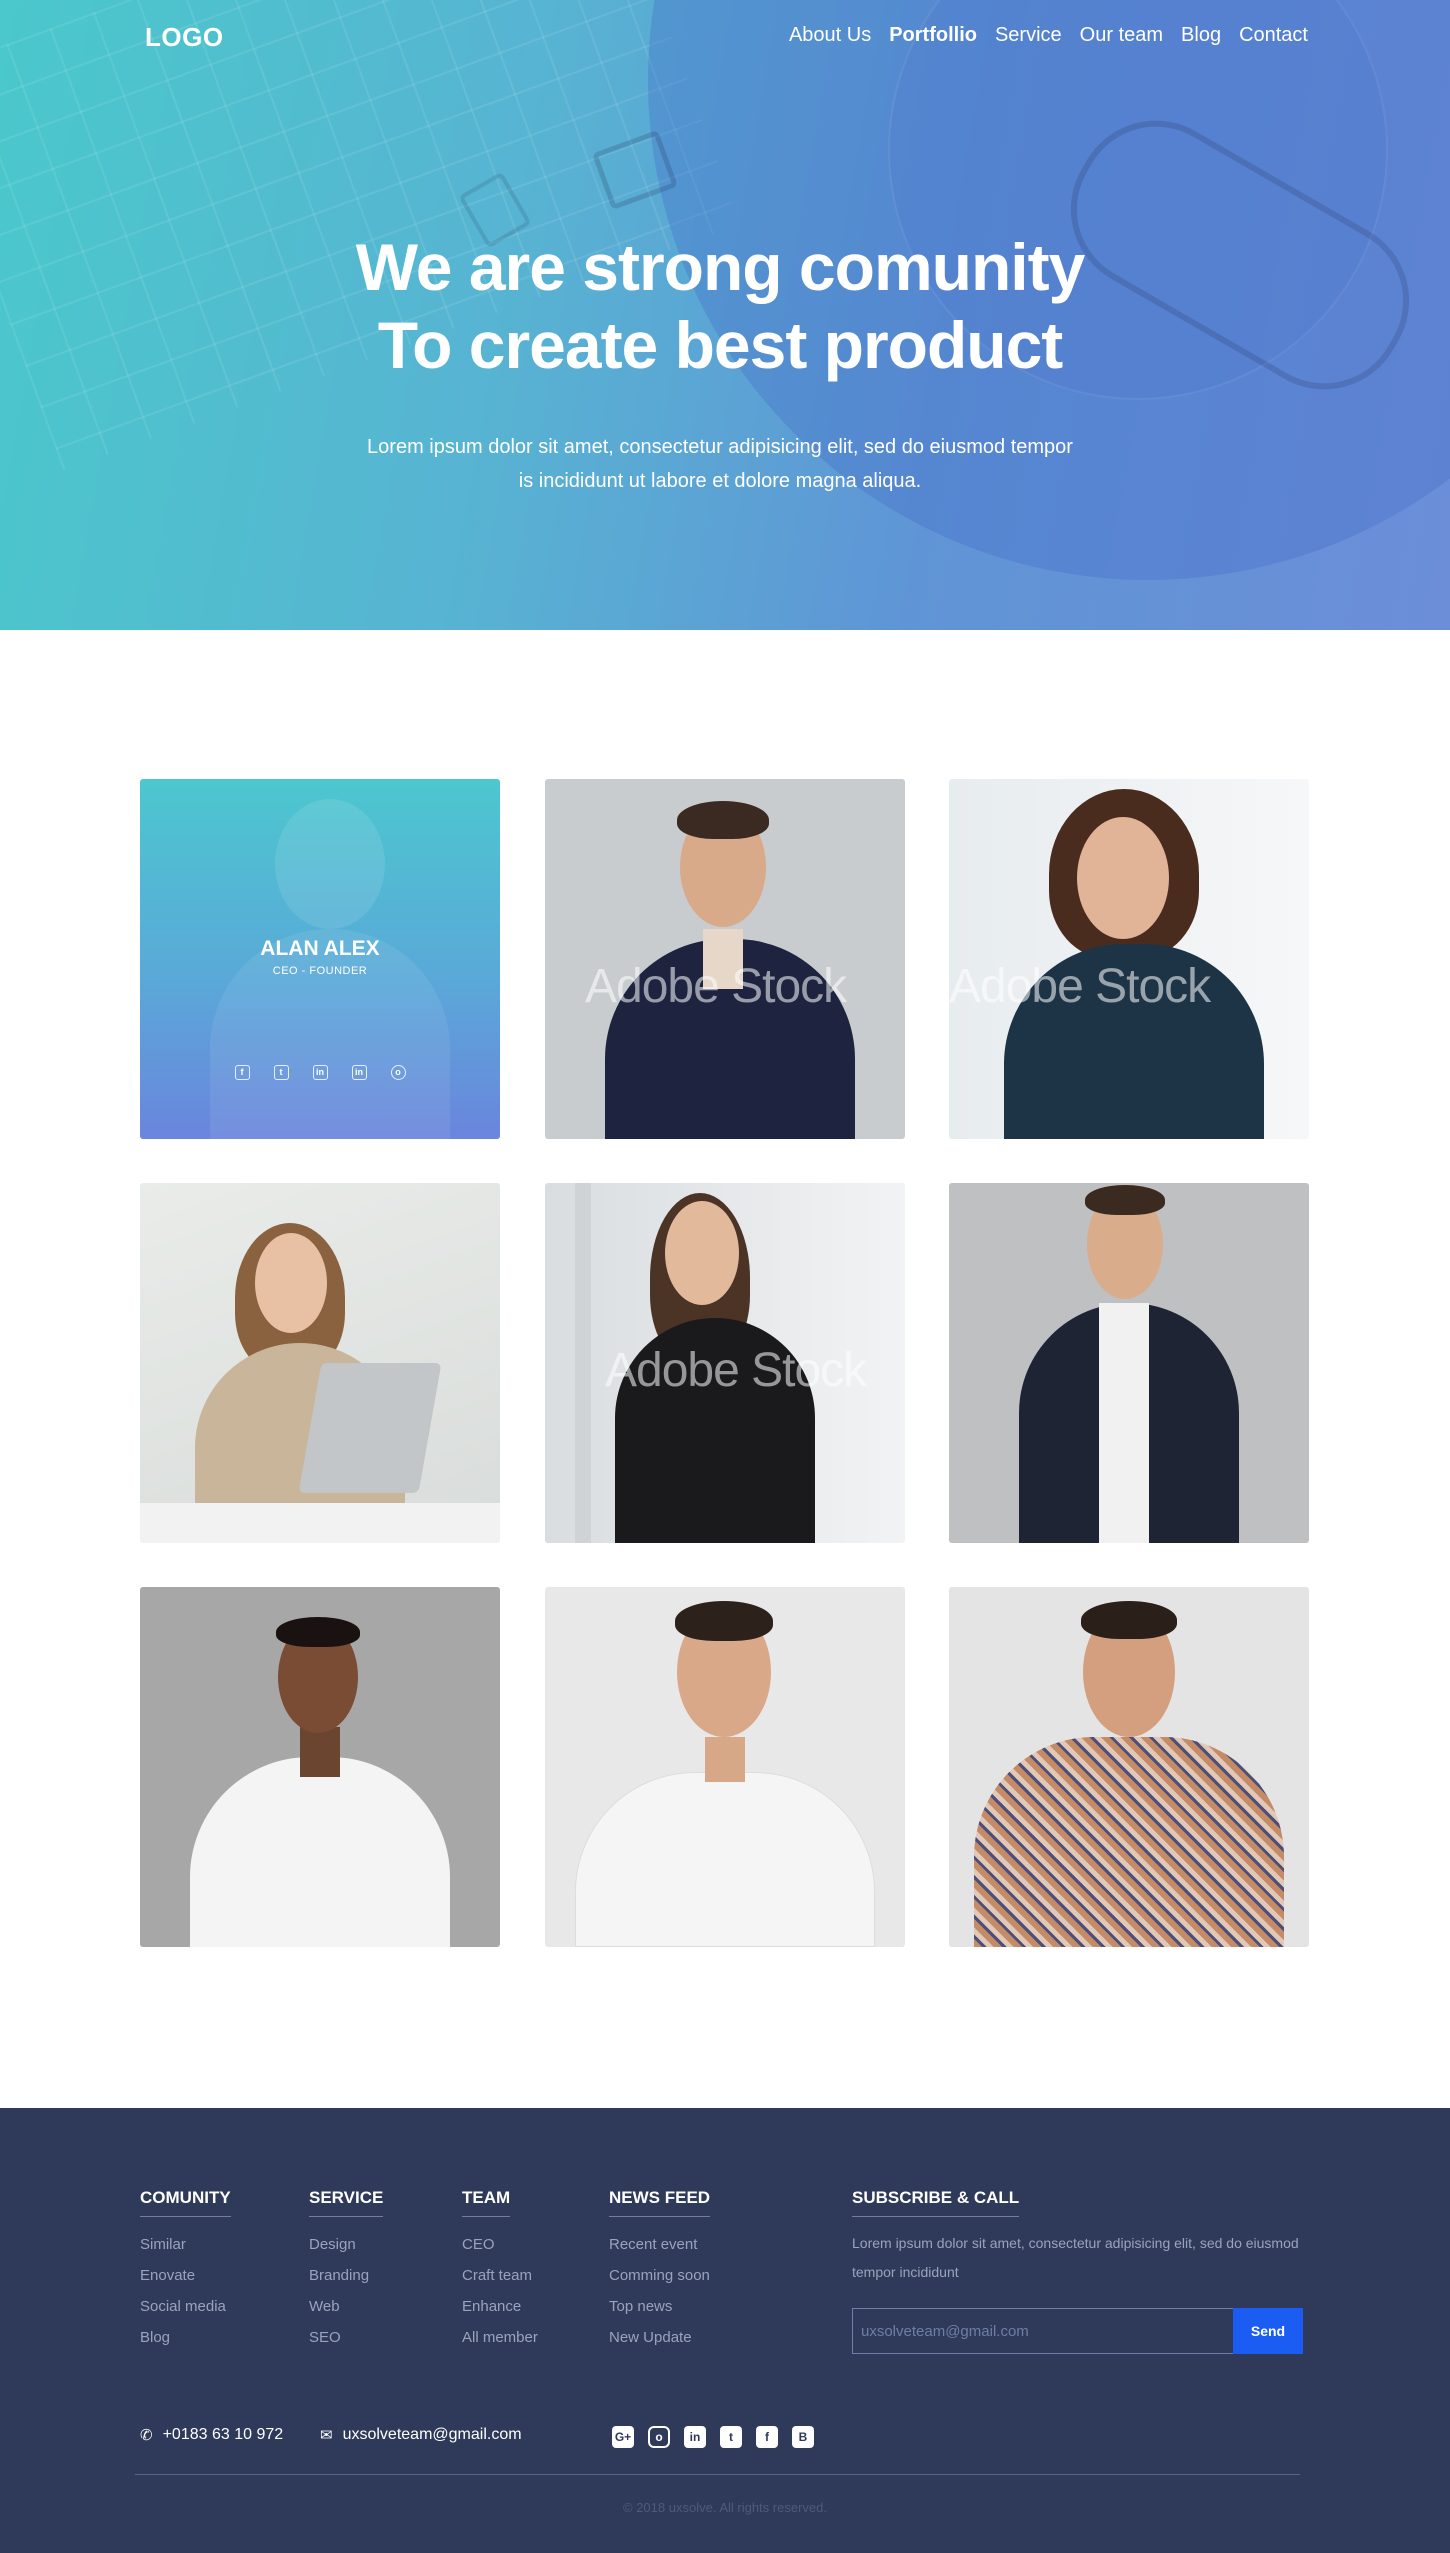 Image resolution: width=1450 pixels, height=2553 pixels. What do you see at coordinates (320, 971) in the screenshot?
I see `member-role: CEO - FOUNDER` at bounding box center [320, 971].